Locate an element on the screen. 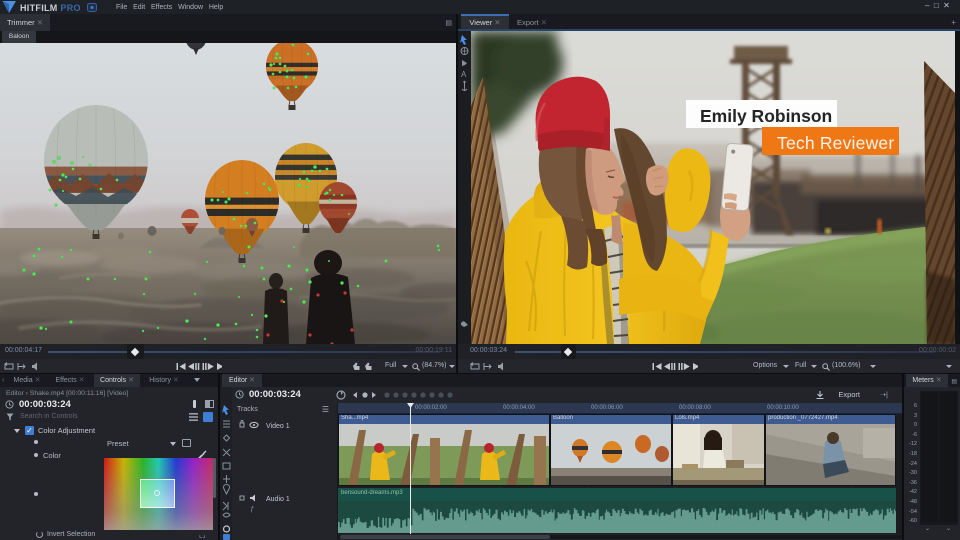 The height and width of the screenshot is (540, 960). svg-text: Video 1 is located at coordinates (278, 426).